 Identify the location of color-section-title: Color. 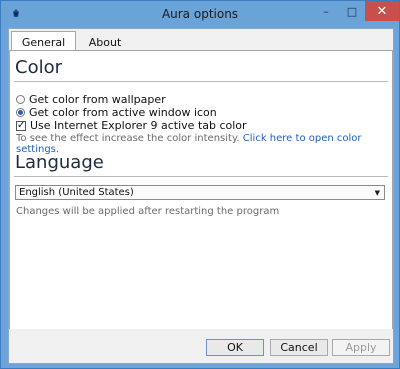
(38, 67).